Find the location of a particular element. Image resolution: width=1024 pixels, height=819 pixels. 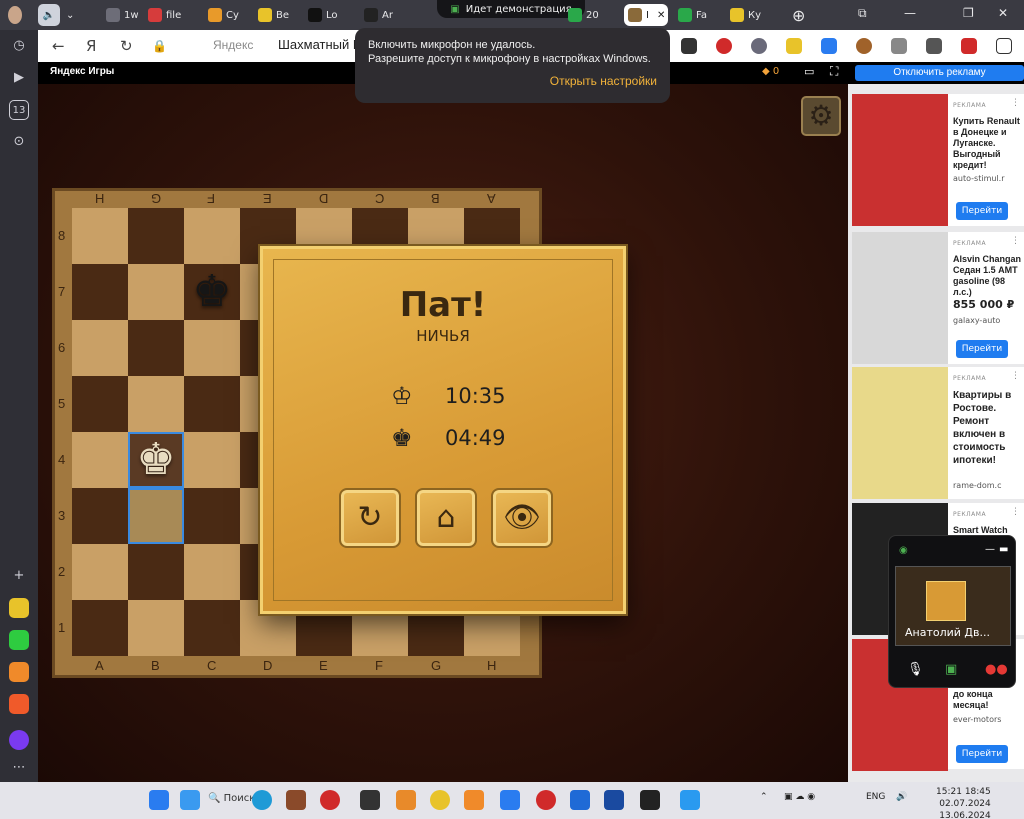

ad-domain: ever-motors is located at coordinates (988, 719).